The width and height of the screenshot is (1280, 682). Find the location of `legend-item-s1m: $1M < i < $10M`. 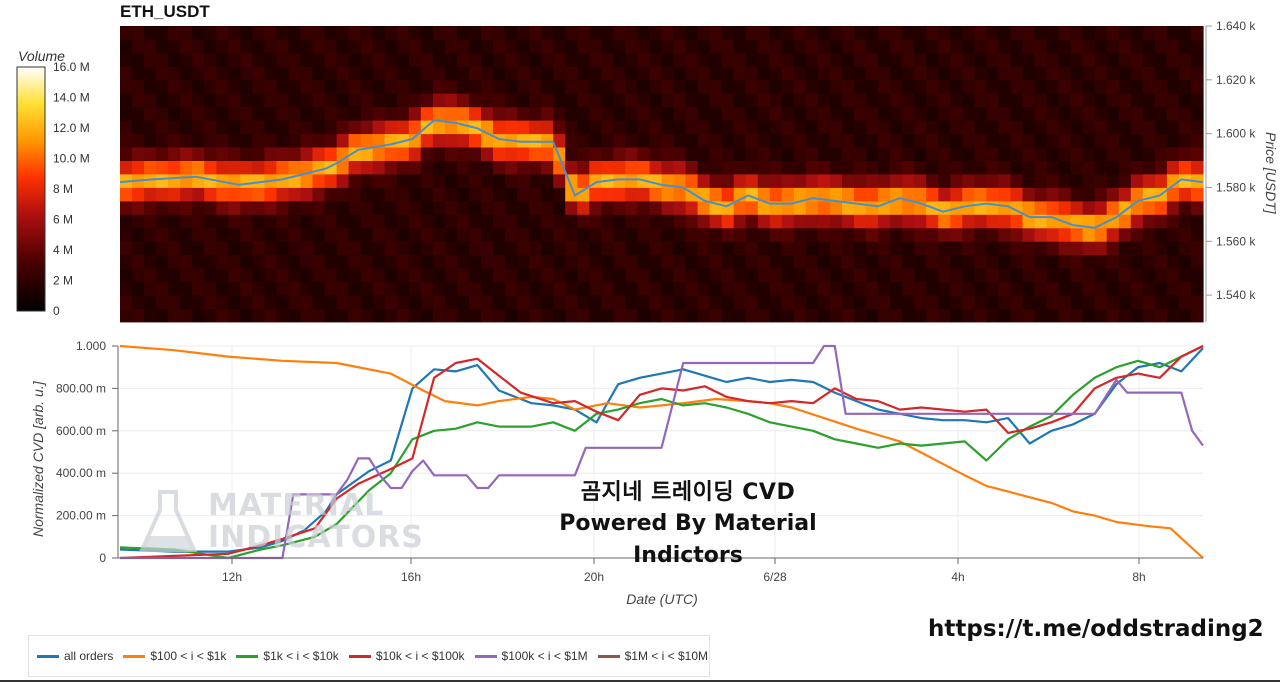

legend-item-s1m: $1M < i < $10M is located at coordinates (652, 656).